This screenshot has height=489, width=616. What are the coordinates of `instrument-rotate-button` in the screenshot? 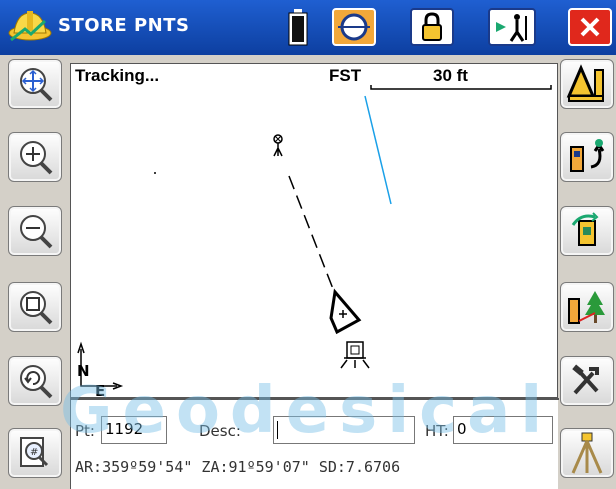 It's located at (587, 231).